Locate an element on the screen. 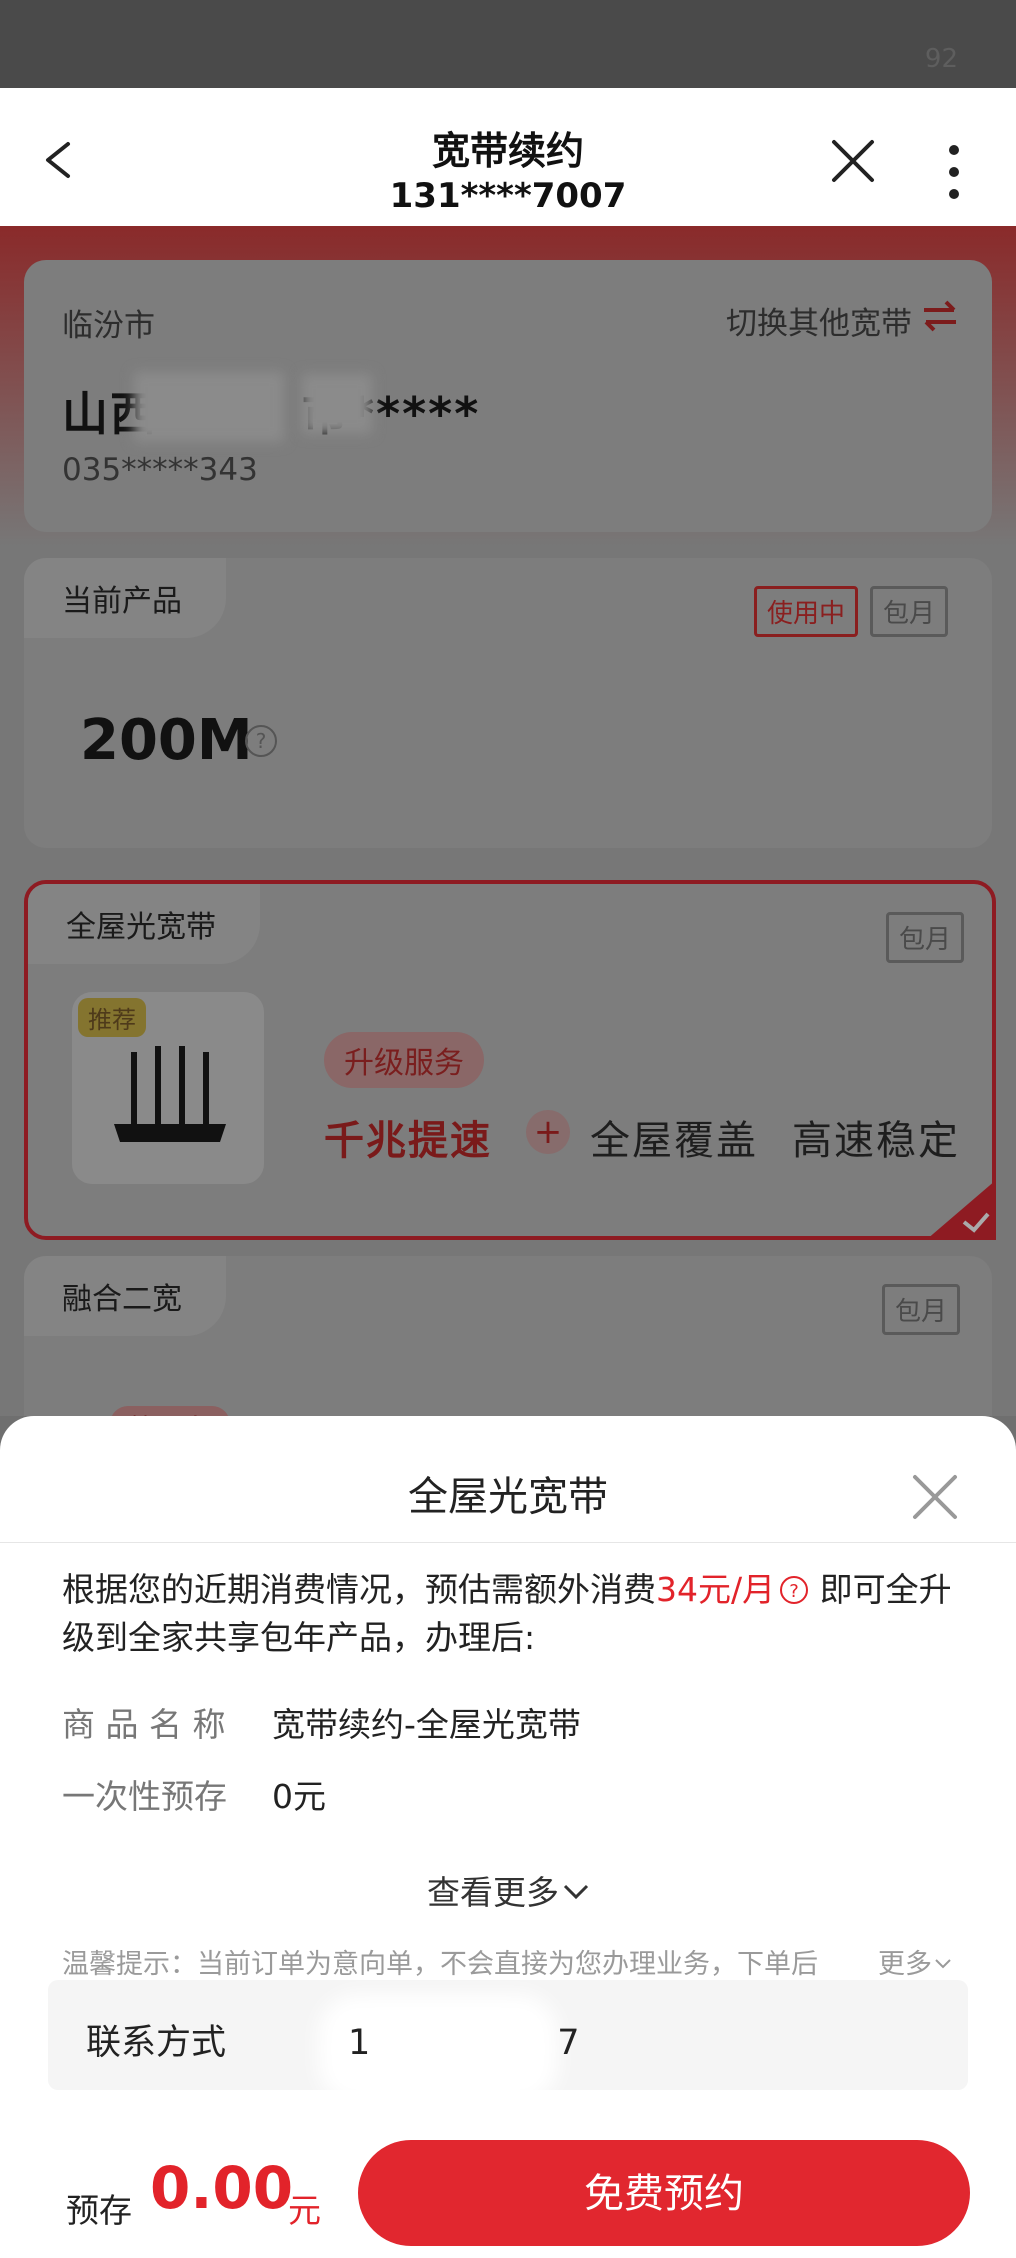 The image size is (1016, 2258). whole-house-tab: 全屋光宽带 is located at coordinates (144, 924).